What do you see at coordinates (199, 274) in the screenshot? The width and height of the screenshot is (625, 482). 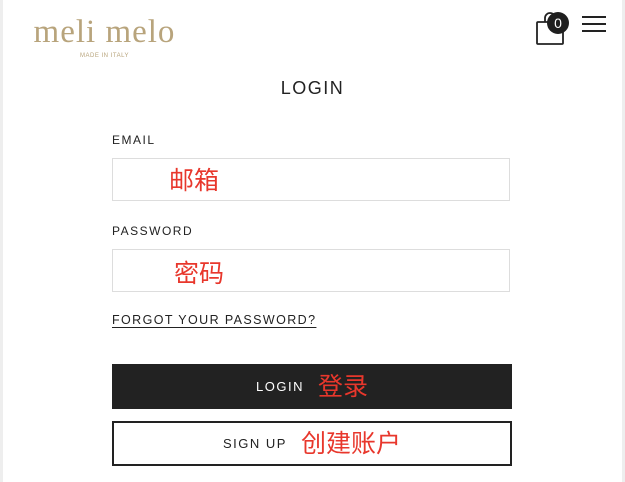 I see `password-annotation: 密码` at bounding box center [199, 274].